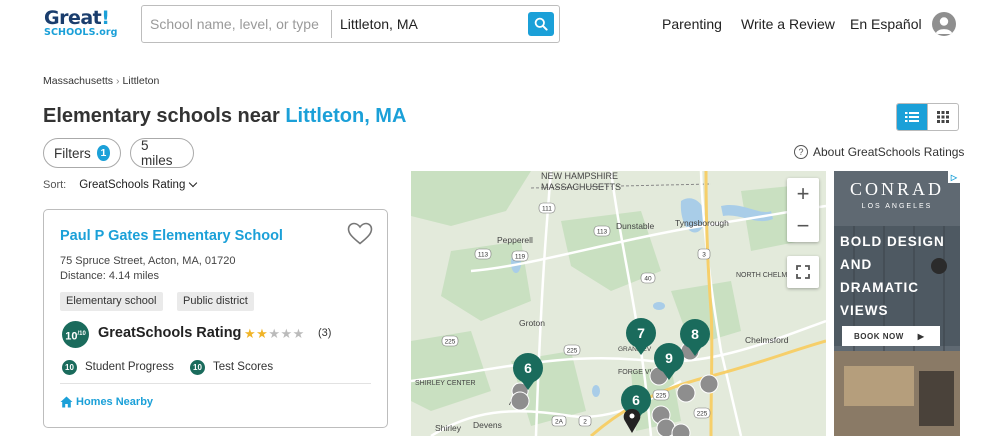  I want to click on page-title-text: Elementary schools near, so click(164, 116).